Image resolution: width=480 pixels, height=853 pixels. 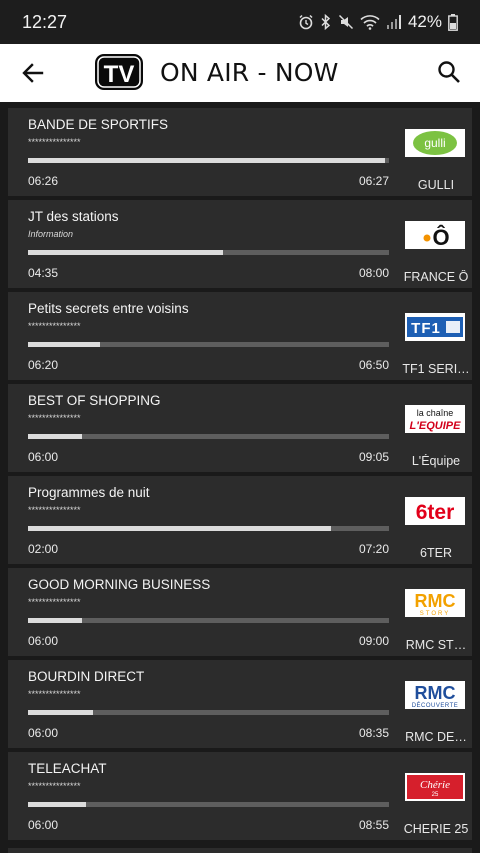 I want to click on tv-logo-text: TV, so click(x=119, y=74).